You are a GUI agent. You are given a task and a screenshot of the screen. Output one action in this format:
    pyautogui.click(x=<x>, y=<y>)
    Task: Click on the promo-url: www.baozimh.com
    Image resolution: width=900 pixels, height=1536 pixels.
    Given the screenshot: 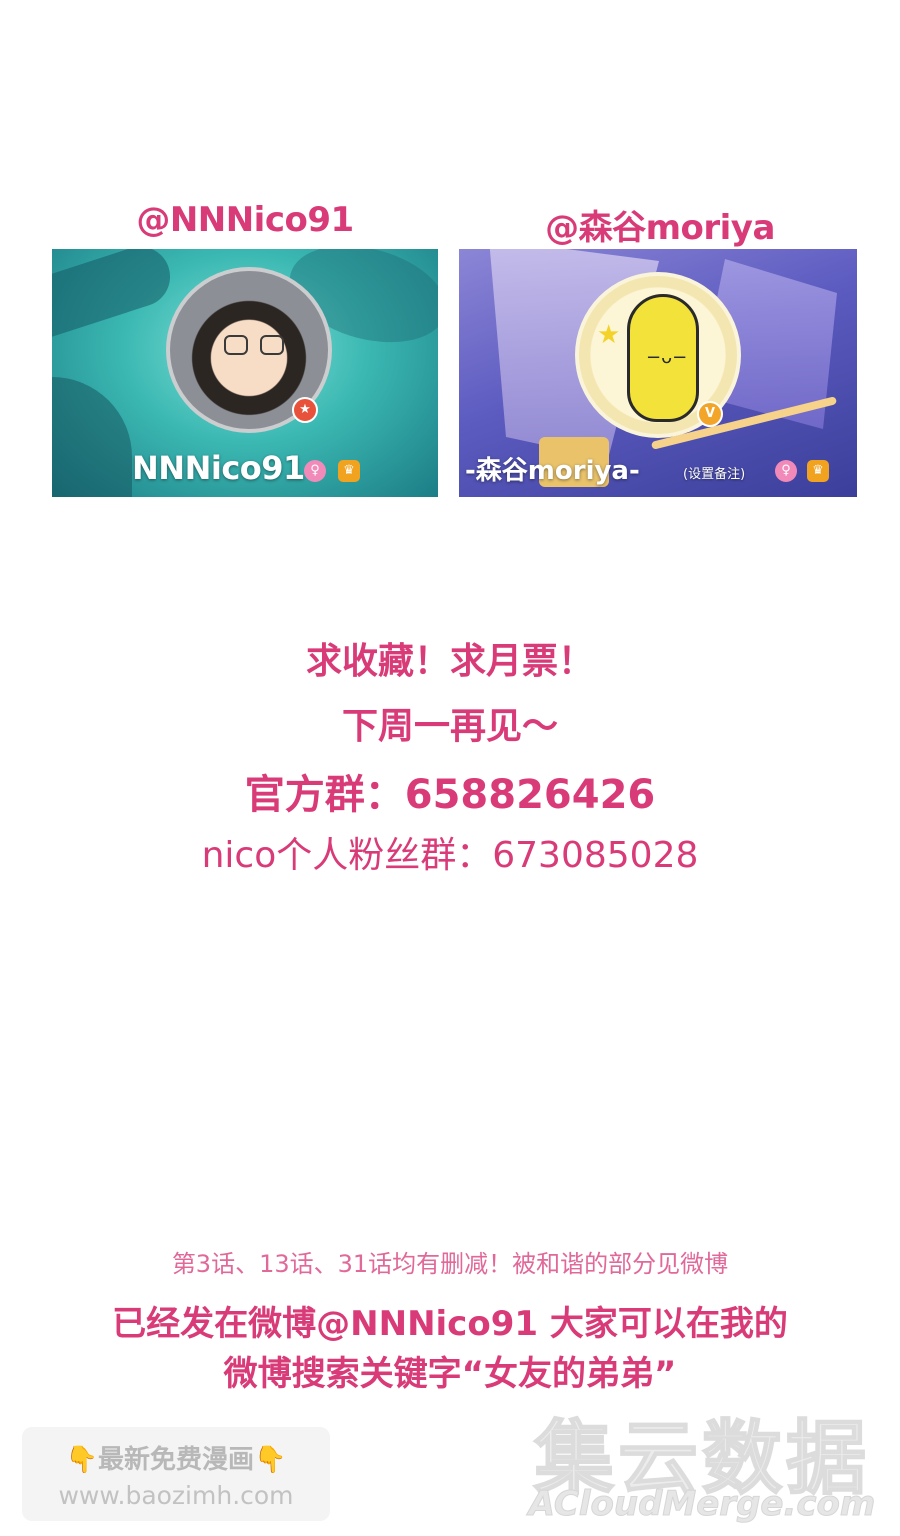 What is the action you would take?
    pyautogui.click(x=176, y=1495)
    